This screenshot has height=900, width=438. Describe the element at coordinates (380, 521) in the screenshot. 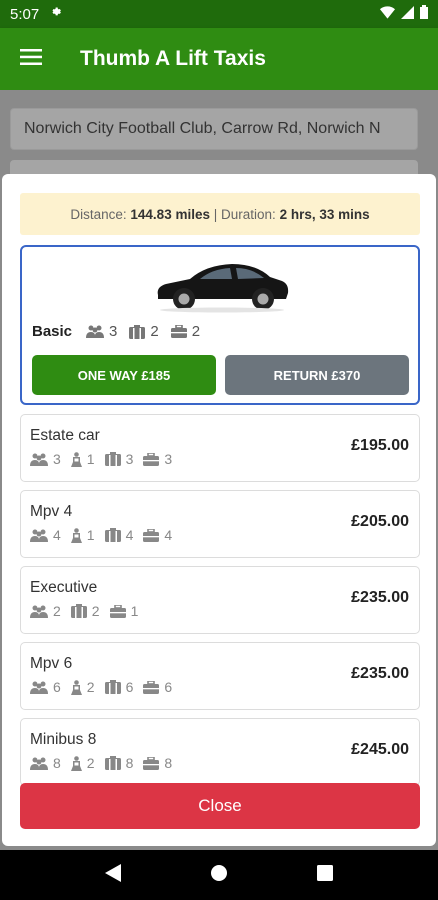

I see `vehicle-price: £205.00` at that location.